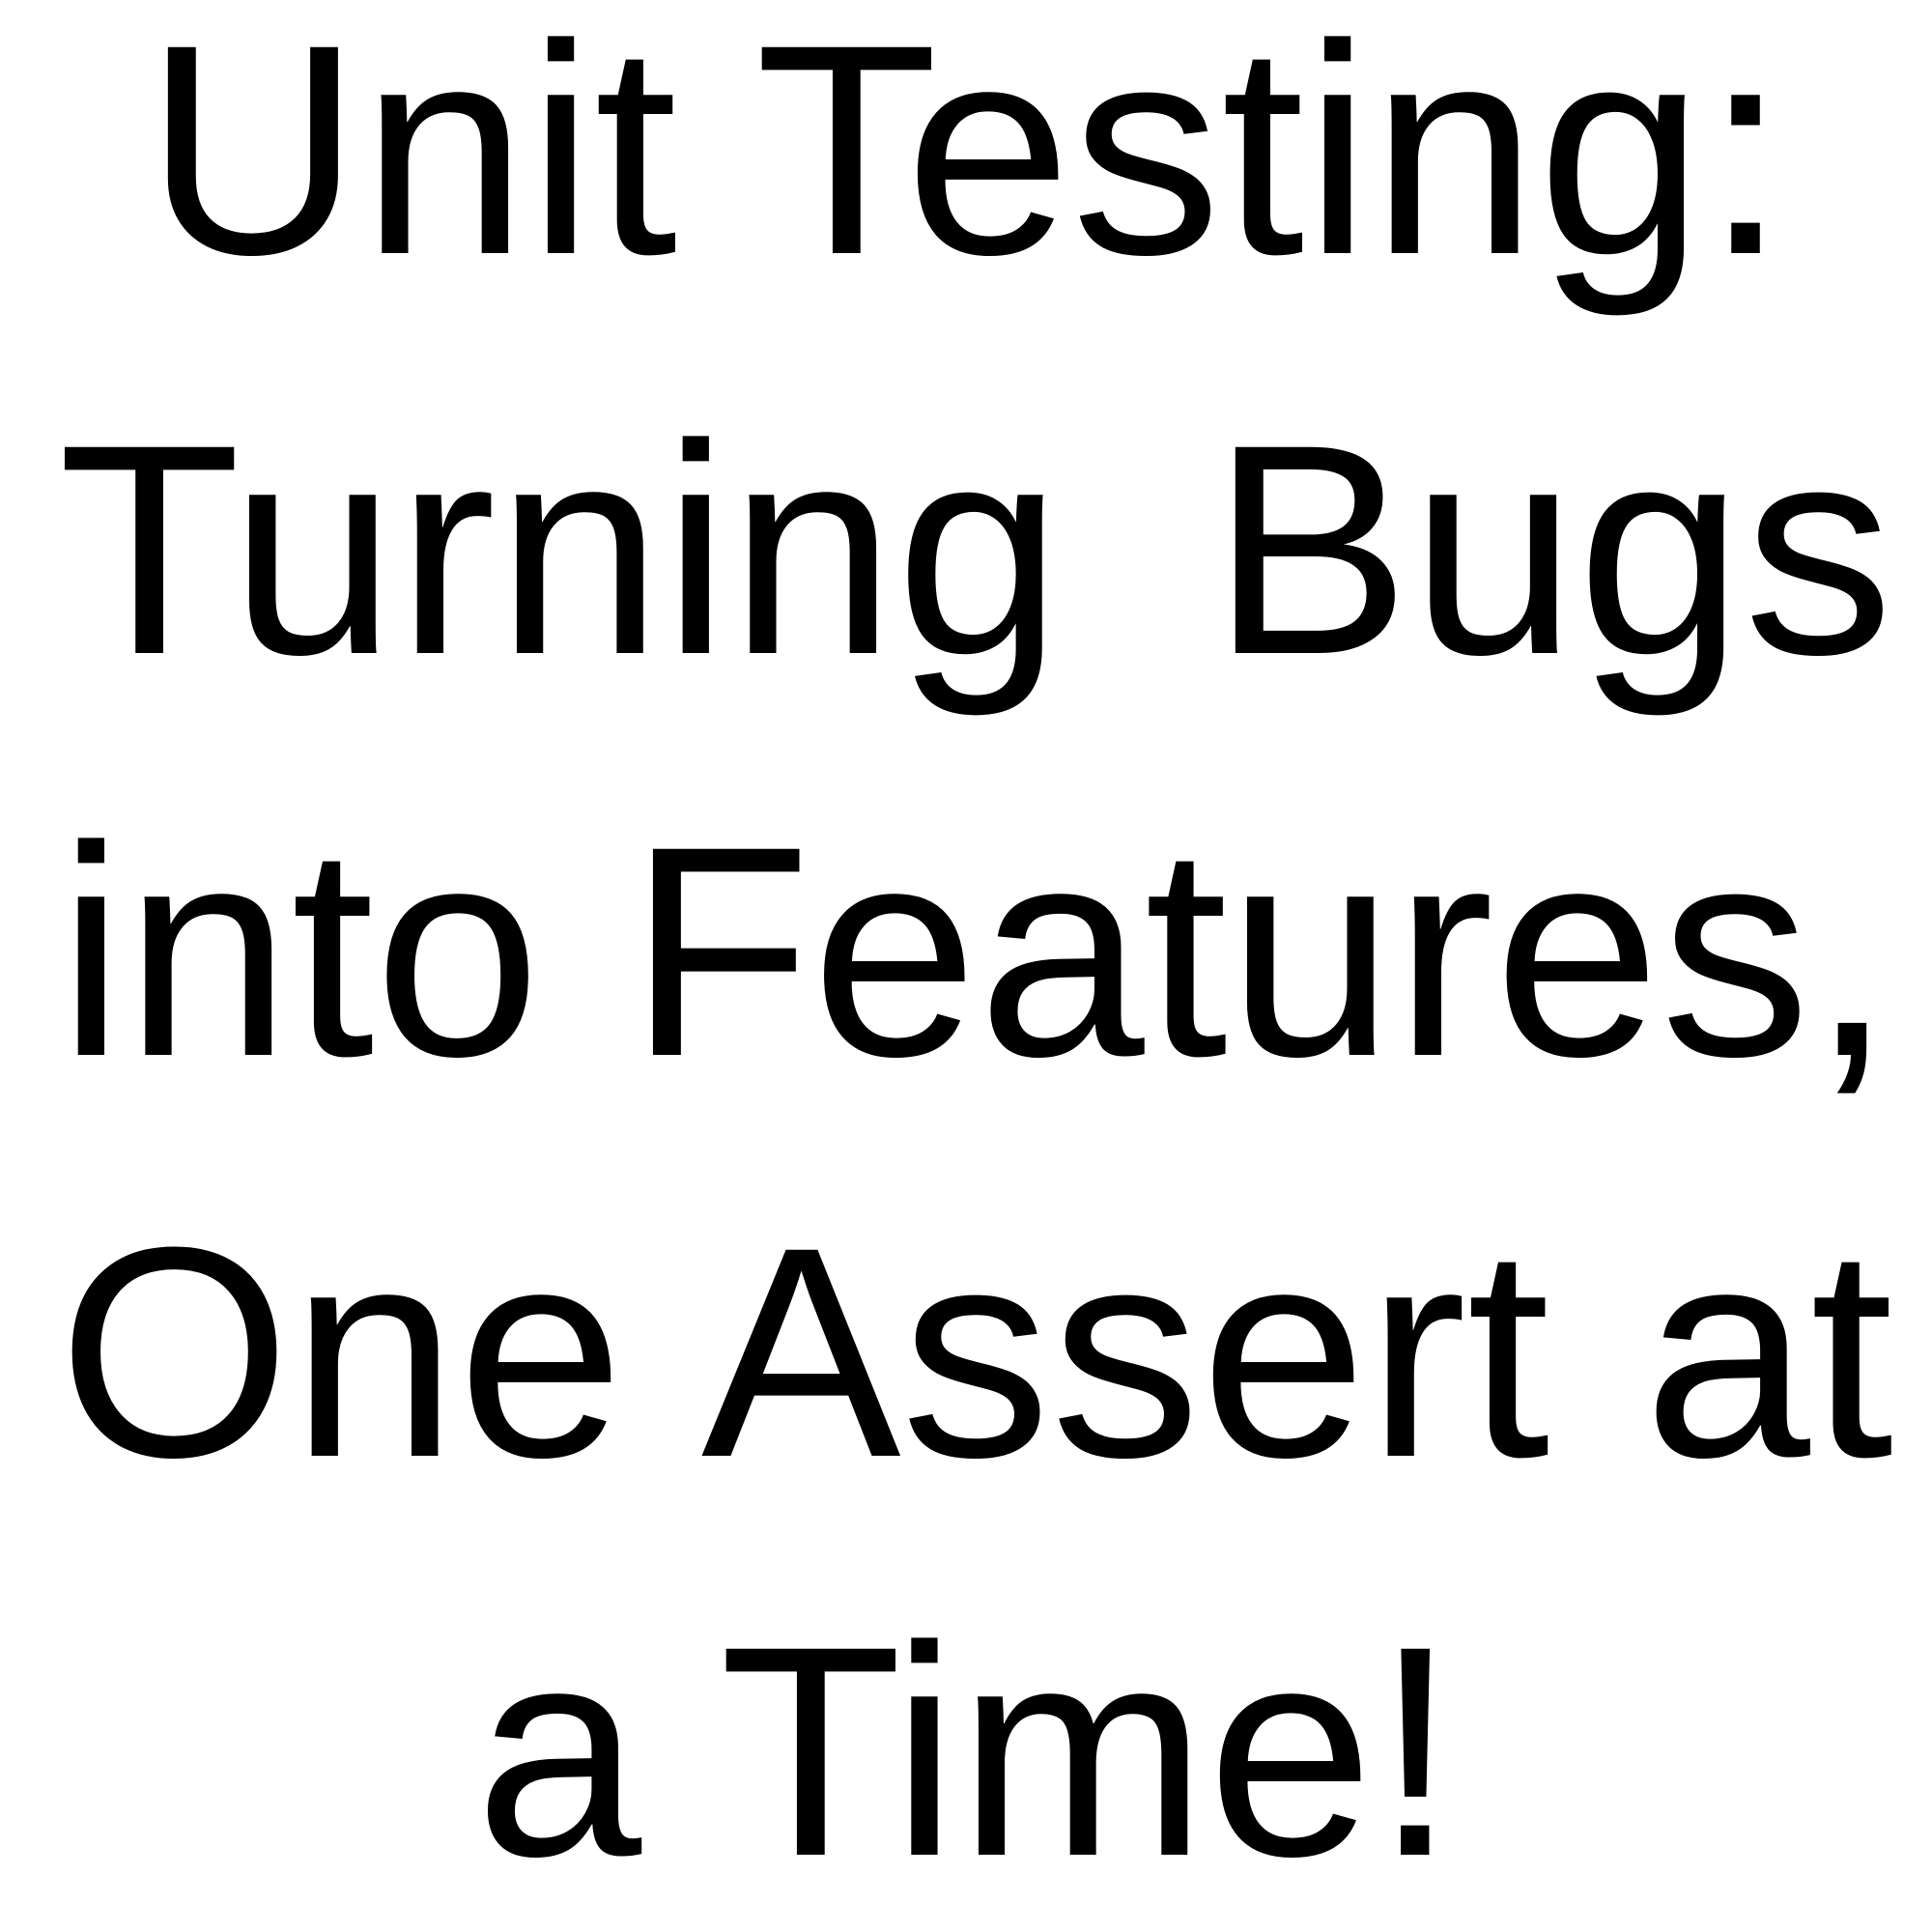 The height and width of the screenshot is (1932, 1932). What do you see at coordinates (966, 158) in the screenshot?
I see `title-line-1: Unit Testing:` at bounding box center [966, 158].